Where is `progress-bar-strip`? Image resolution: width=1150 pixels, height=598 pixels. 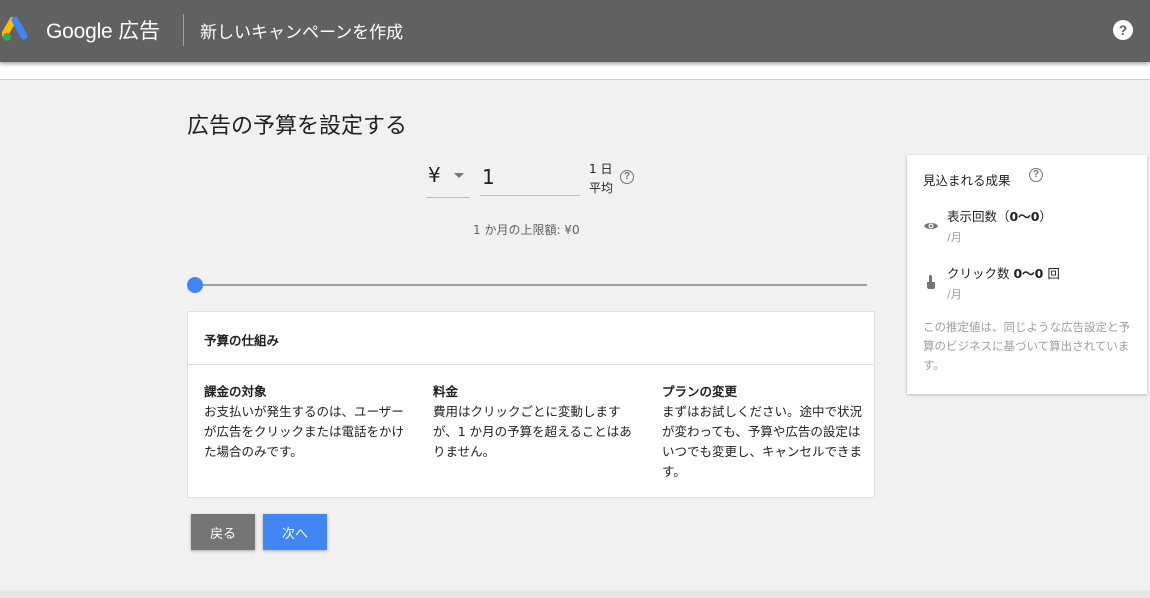
progress-bar-strip is located at coordinates (575, 71).